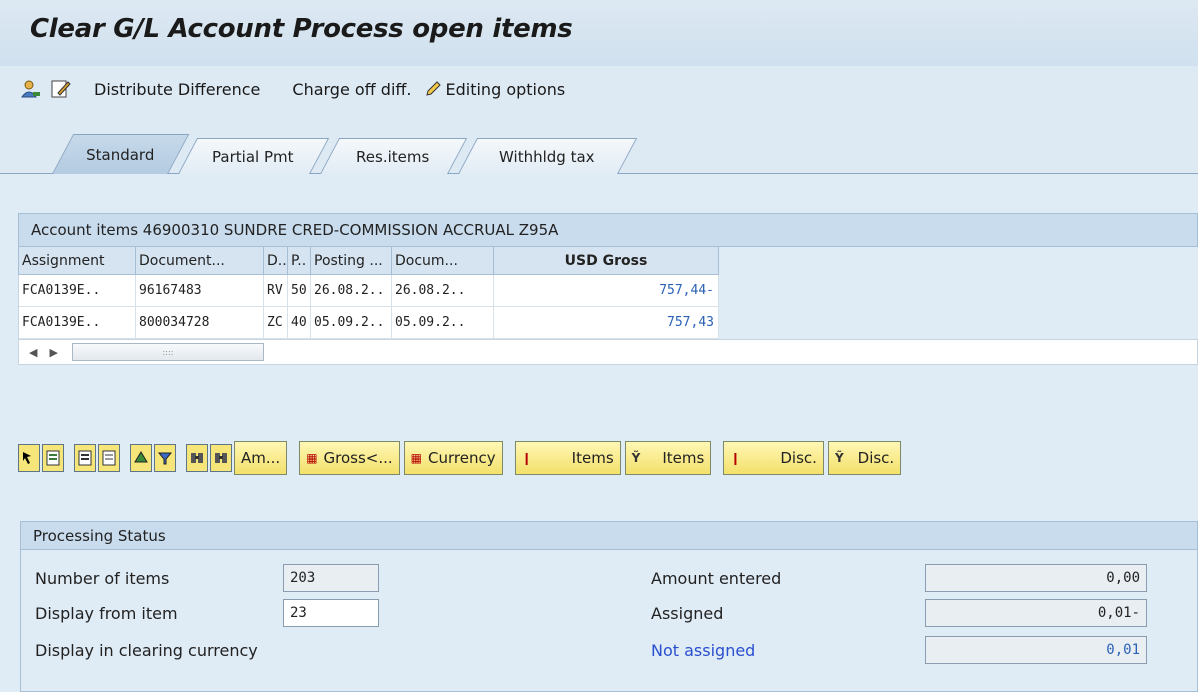  What do you see at coordinates (141, 458) in the screenshot?
I see `sort-icon` at bounding box center [141, 458].